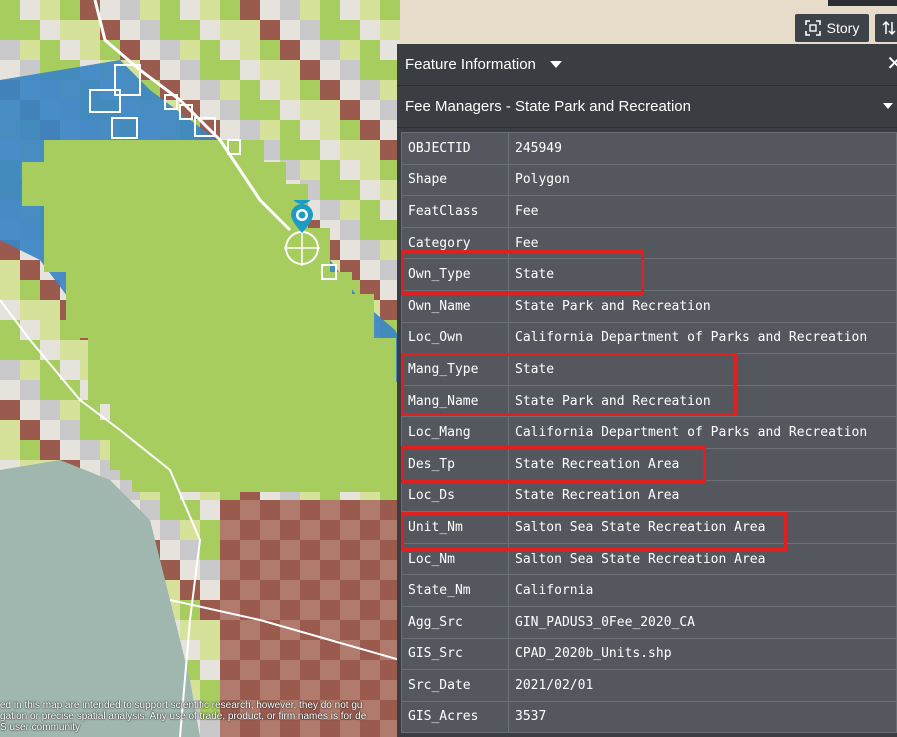 The height and width of the screenshot is (737, 897). I want to click on table-row: Loc_Nm Salton Sea State Recreation Area, so click(649, 559).